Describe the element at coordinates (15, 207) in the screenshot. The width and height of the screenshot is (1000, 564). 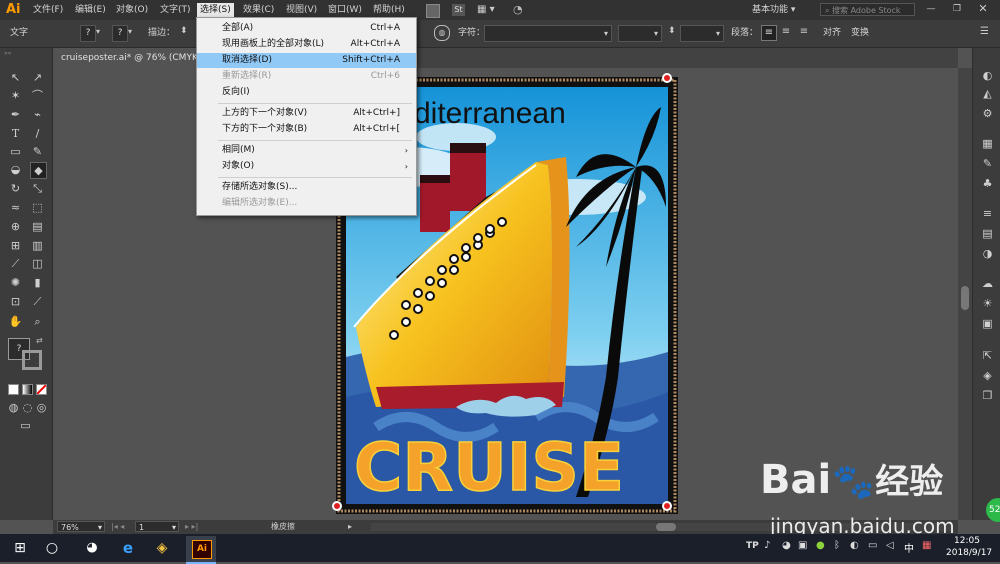
I see `width-tool-icon: ≈` at that location.